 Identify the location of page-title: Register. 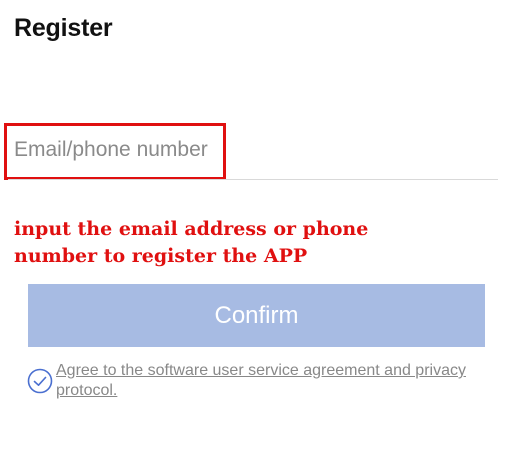
(63, 28).